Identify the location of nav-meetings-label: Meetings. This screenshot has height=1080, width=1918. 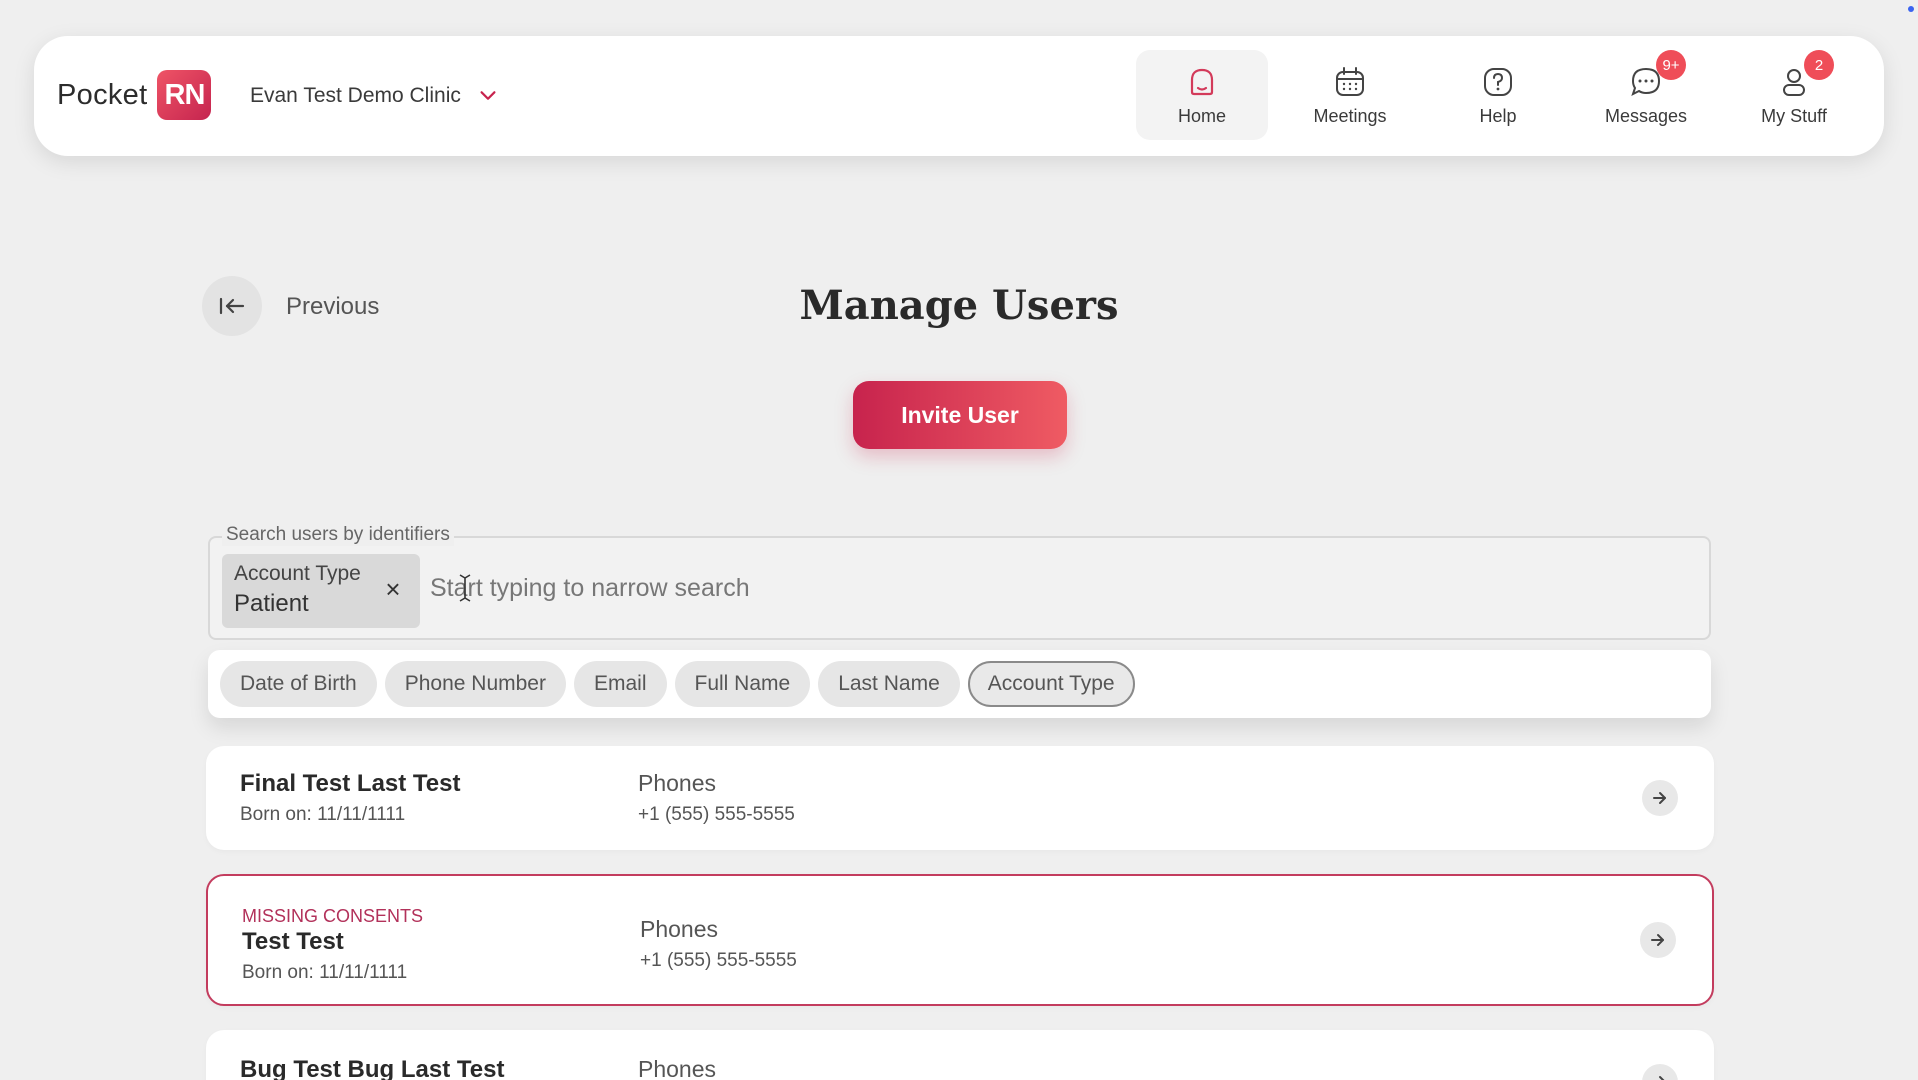
(1350, 116).